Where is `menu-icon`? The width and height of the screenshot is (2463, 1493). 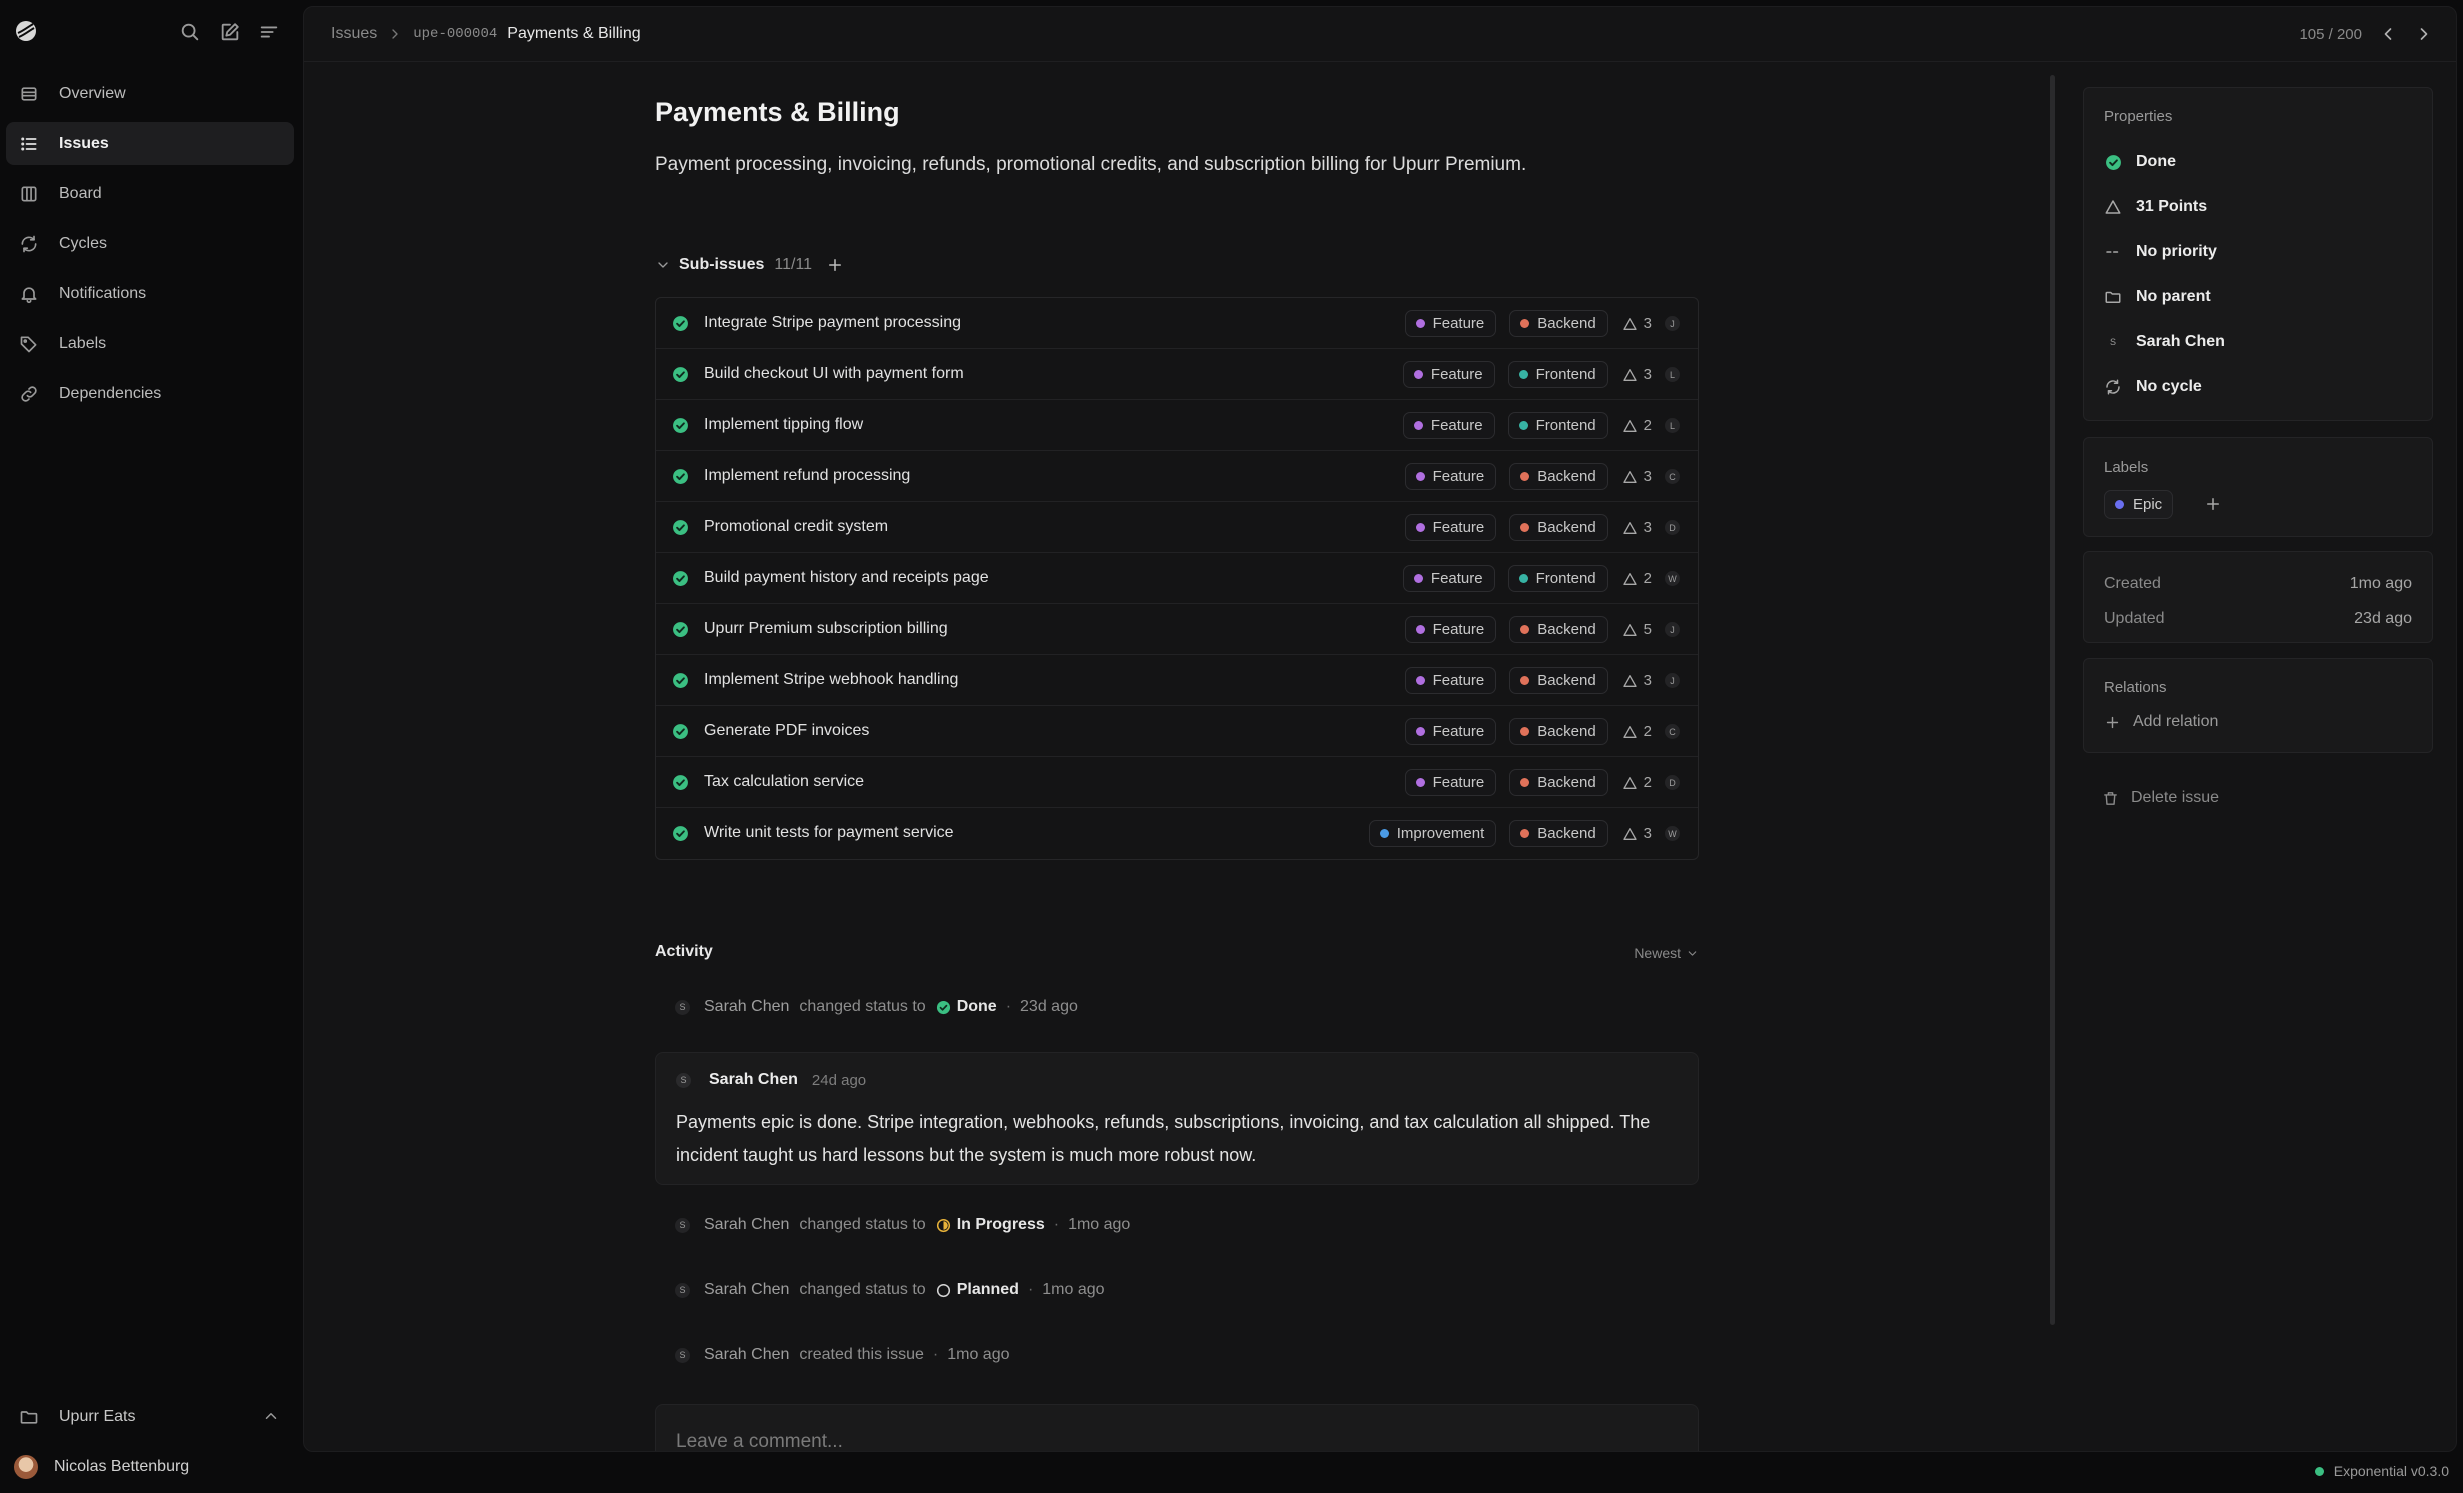
menu-icon is located at coordinates (269, 32).